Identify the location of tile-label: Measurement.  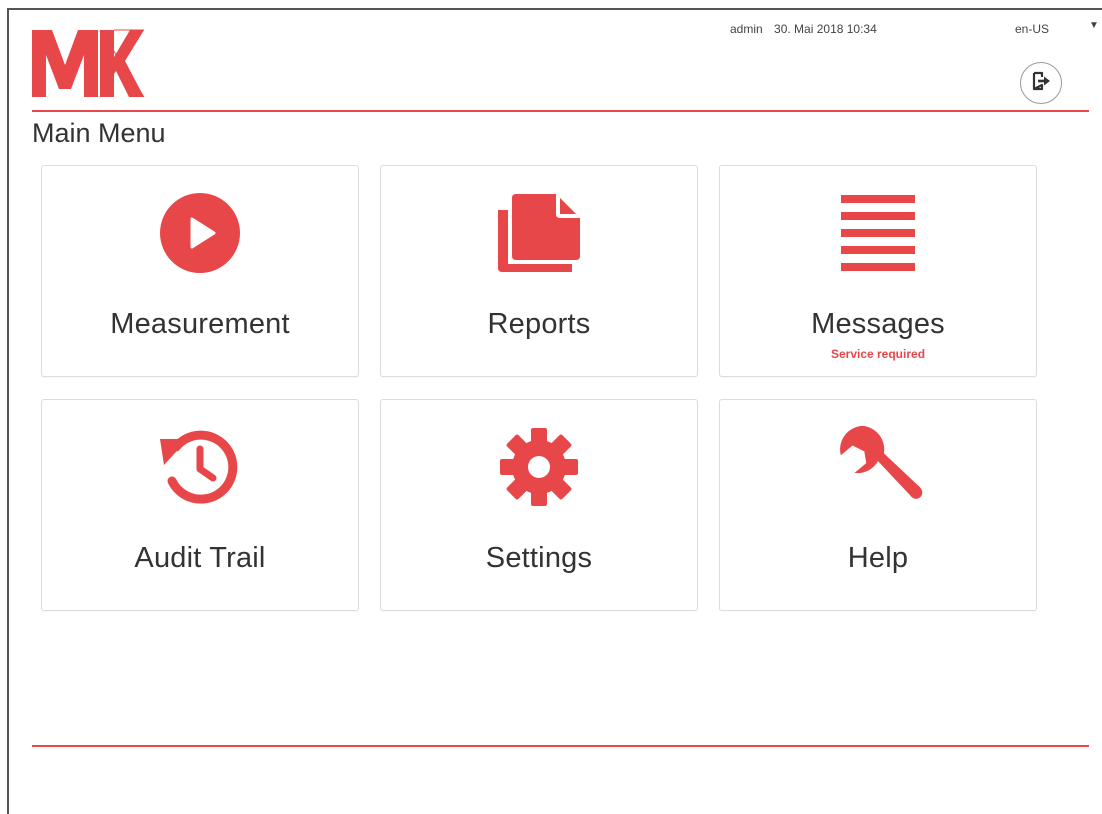
(200, 324).